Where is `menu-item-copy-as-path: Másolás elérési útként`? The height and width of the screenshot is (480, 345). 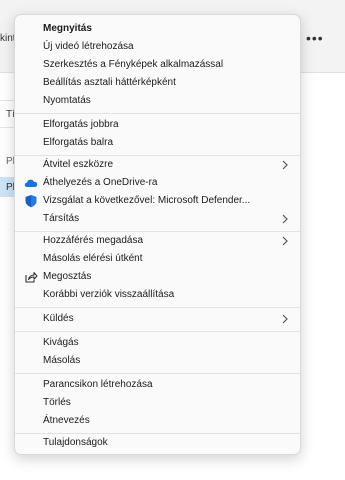 menu-item-copy-as-path: Másolás elérési útként is located at coordinates (157, 259).